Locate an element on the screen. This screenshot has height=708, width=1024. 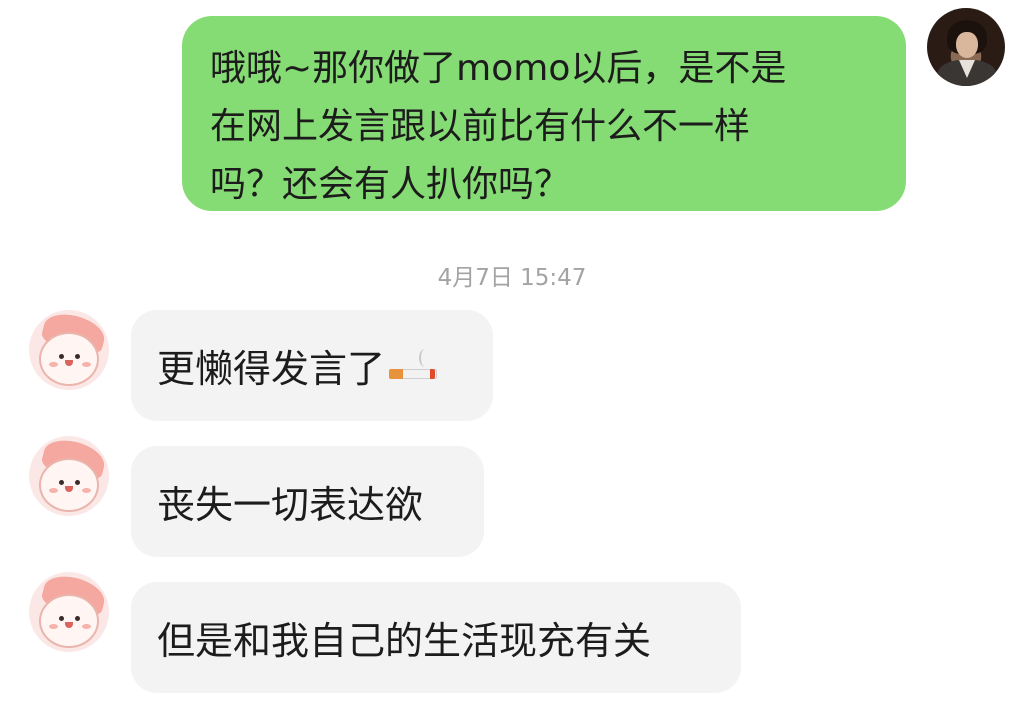
received-message-bubble: 但是和我自己的生活现充有关 is located at coordinates (436, 637).